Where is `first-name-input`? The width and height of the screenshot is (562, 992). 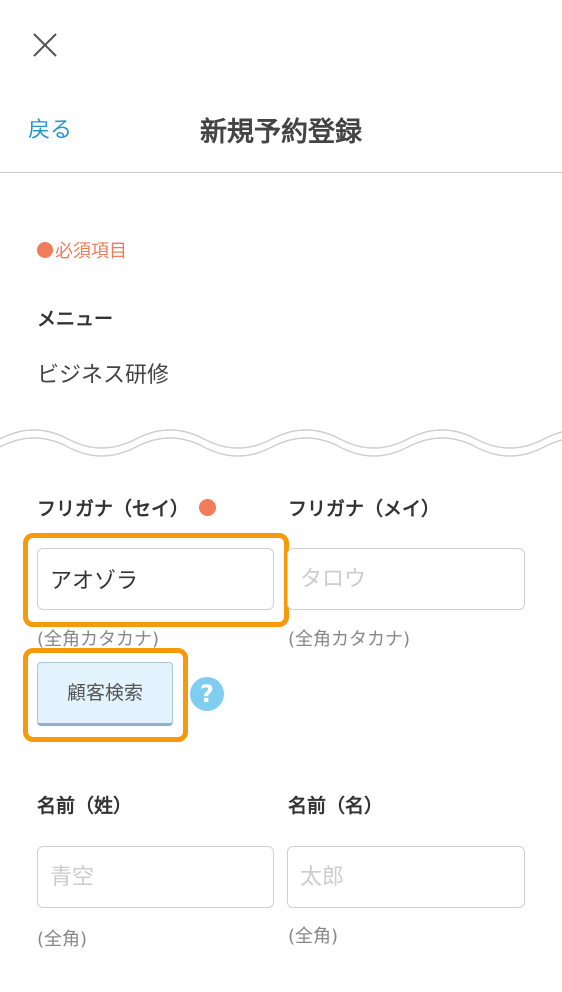
first-name-input is located at coordinates (406, 877).